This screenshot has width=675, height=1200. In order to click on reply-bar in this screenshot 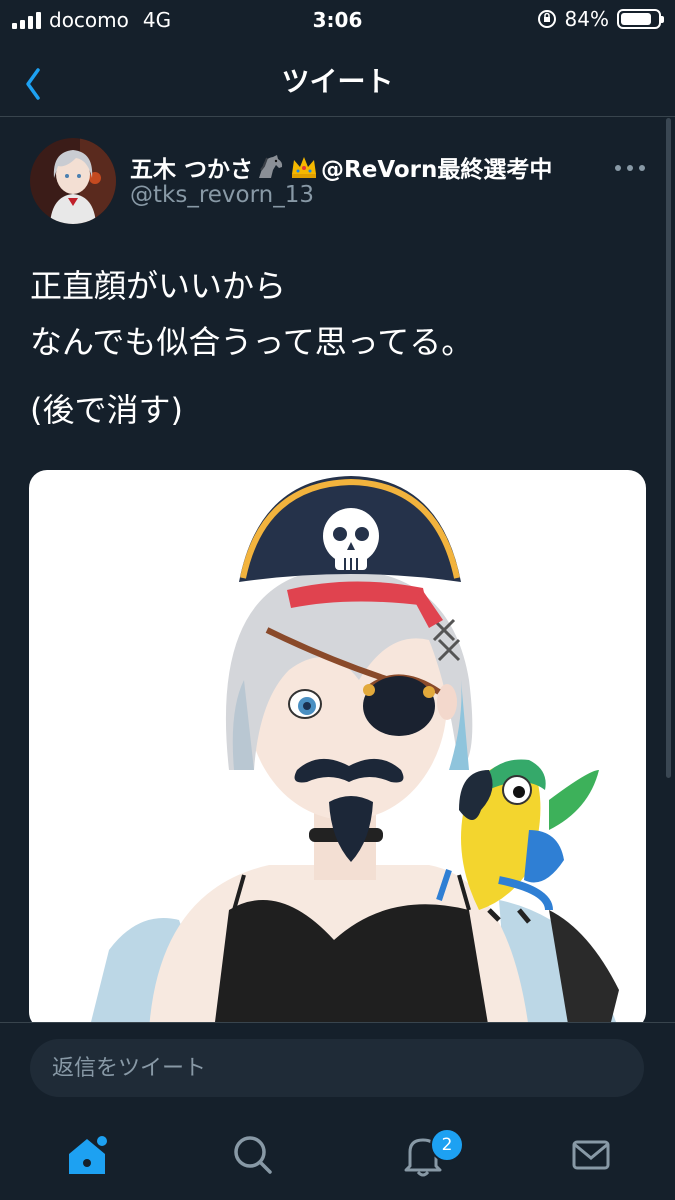, I will do `click(337, 1068)`.